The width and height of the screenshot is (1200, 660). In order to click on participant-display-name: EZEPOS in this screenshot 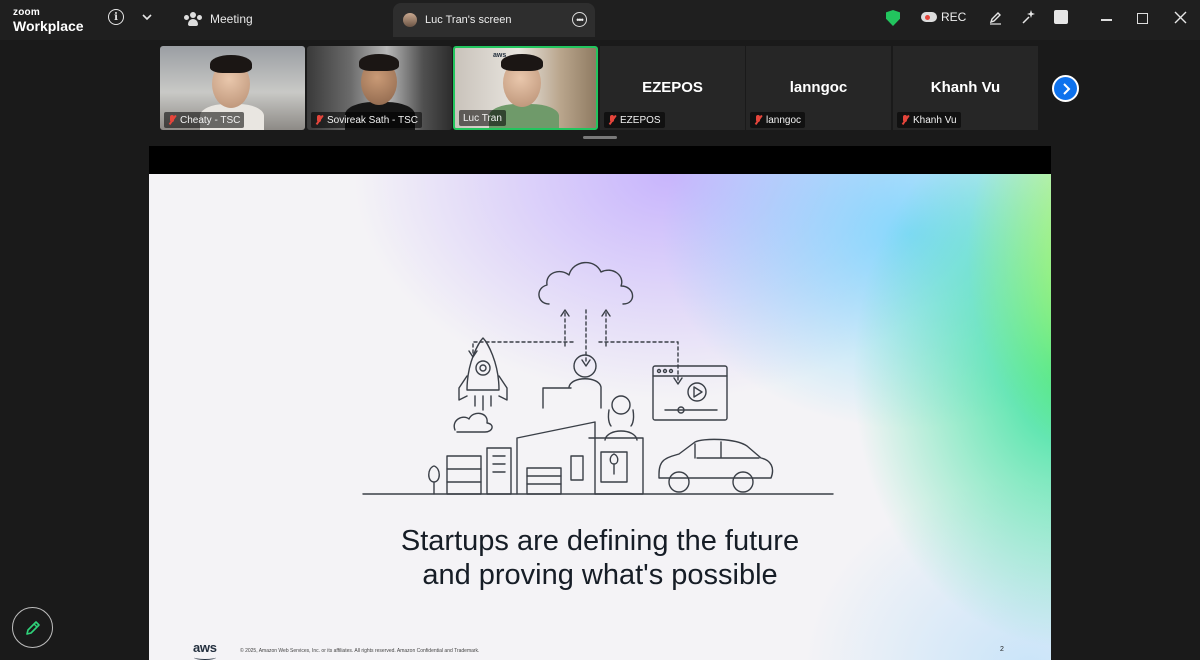, I will do `click(672, 87)`.